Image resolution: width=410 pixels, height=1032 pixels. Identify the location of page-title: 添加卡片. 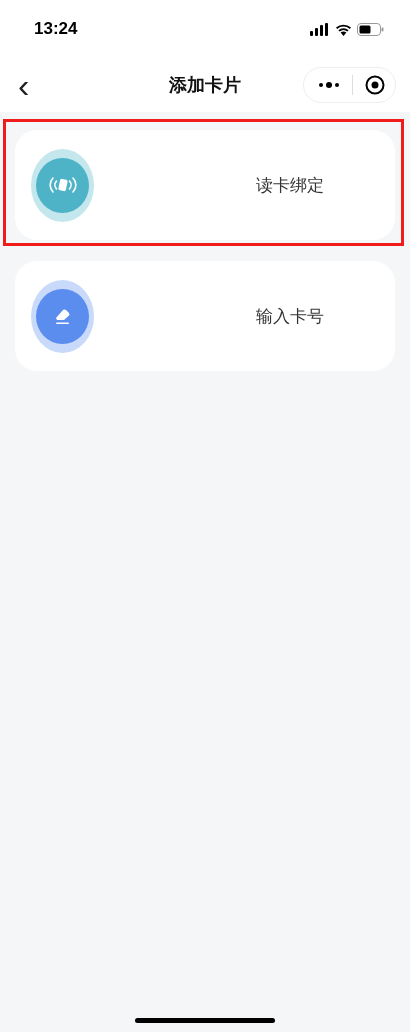
(205, 85).